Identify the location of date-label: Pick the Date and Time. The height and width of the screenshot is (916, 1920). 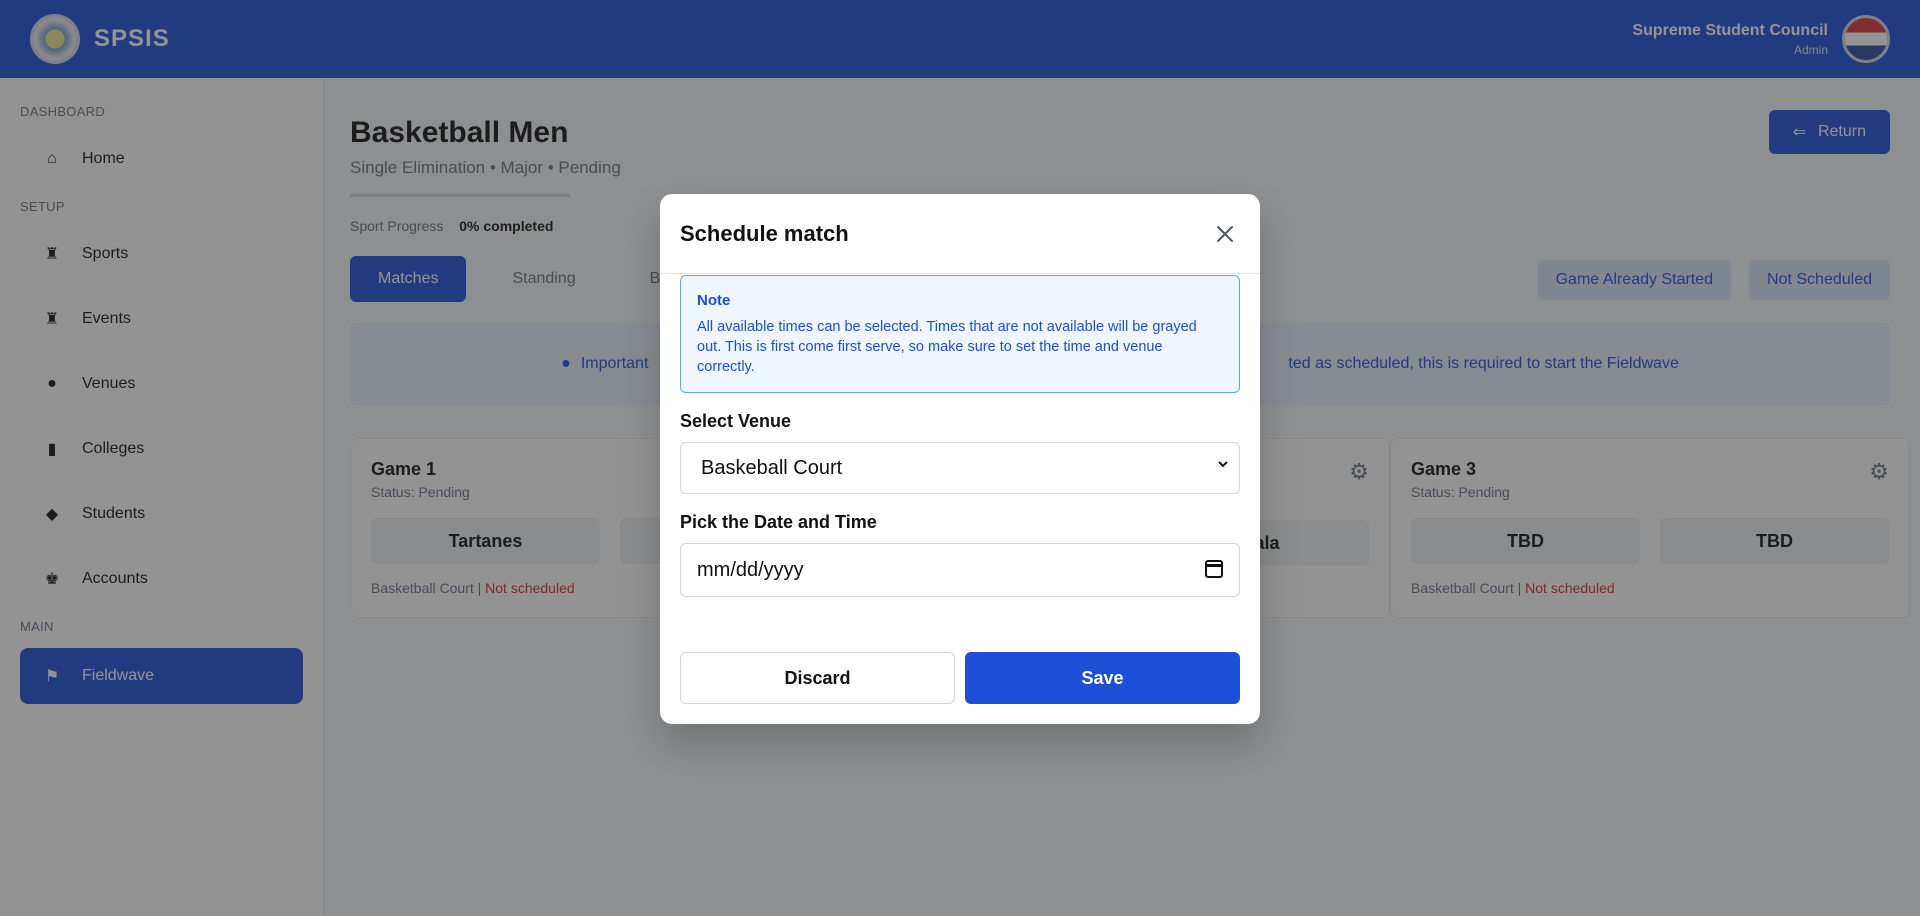
(778, 522).